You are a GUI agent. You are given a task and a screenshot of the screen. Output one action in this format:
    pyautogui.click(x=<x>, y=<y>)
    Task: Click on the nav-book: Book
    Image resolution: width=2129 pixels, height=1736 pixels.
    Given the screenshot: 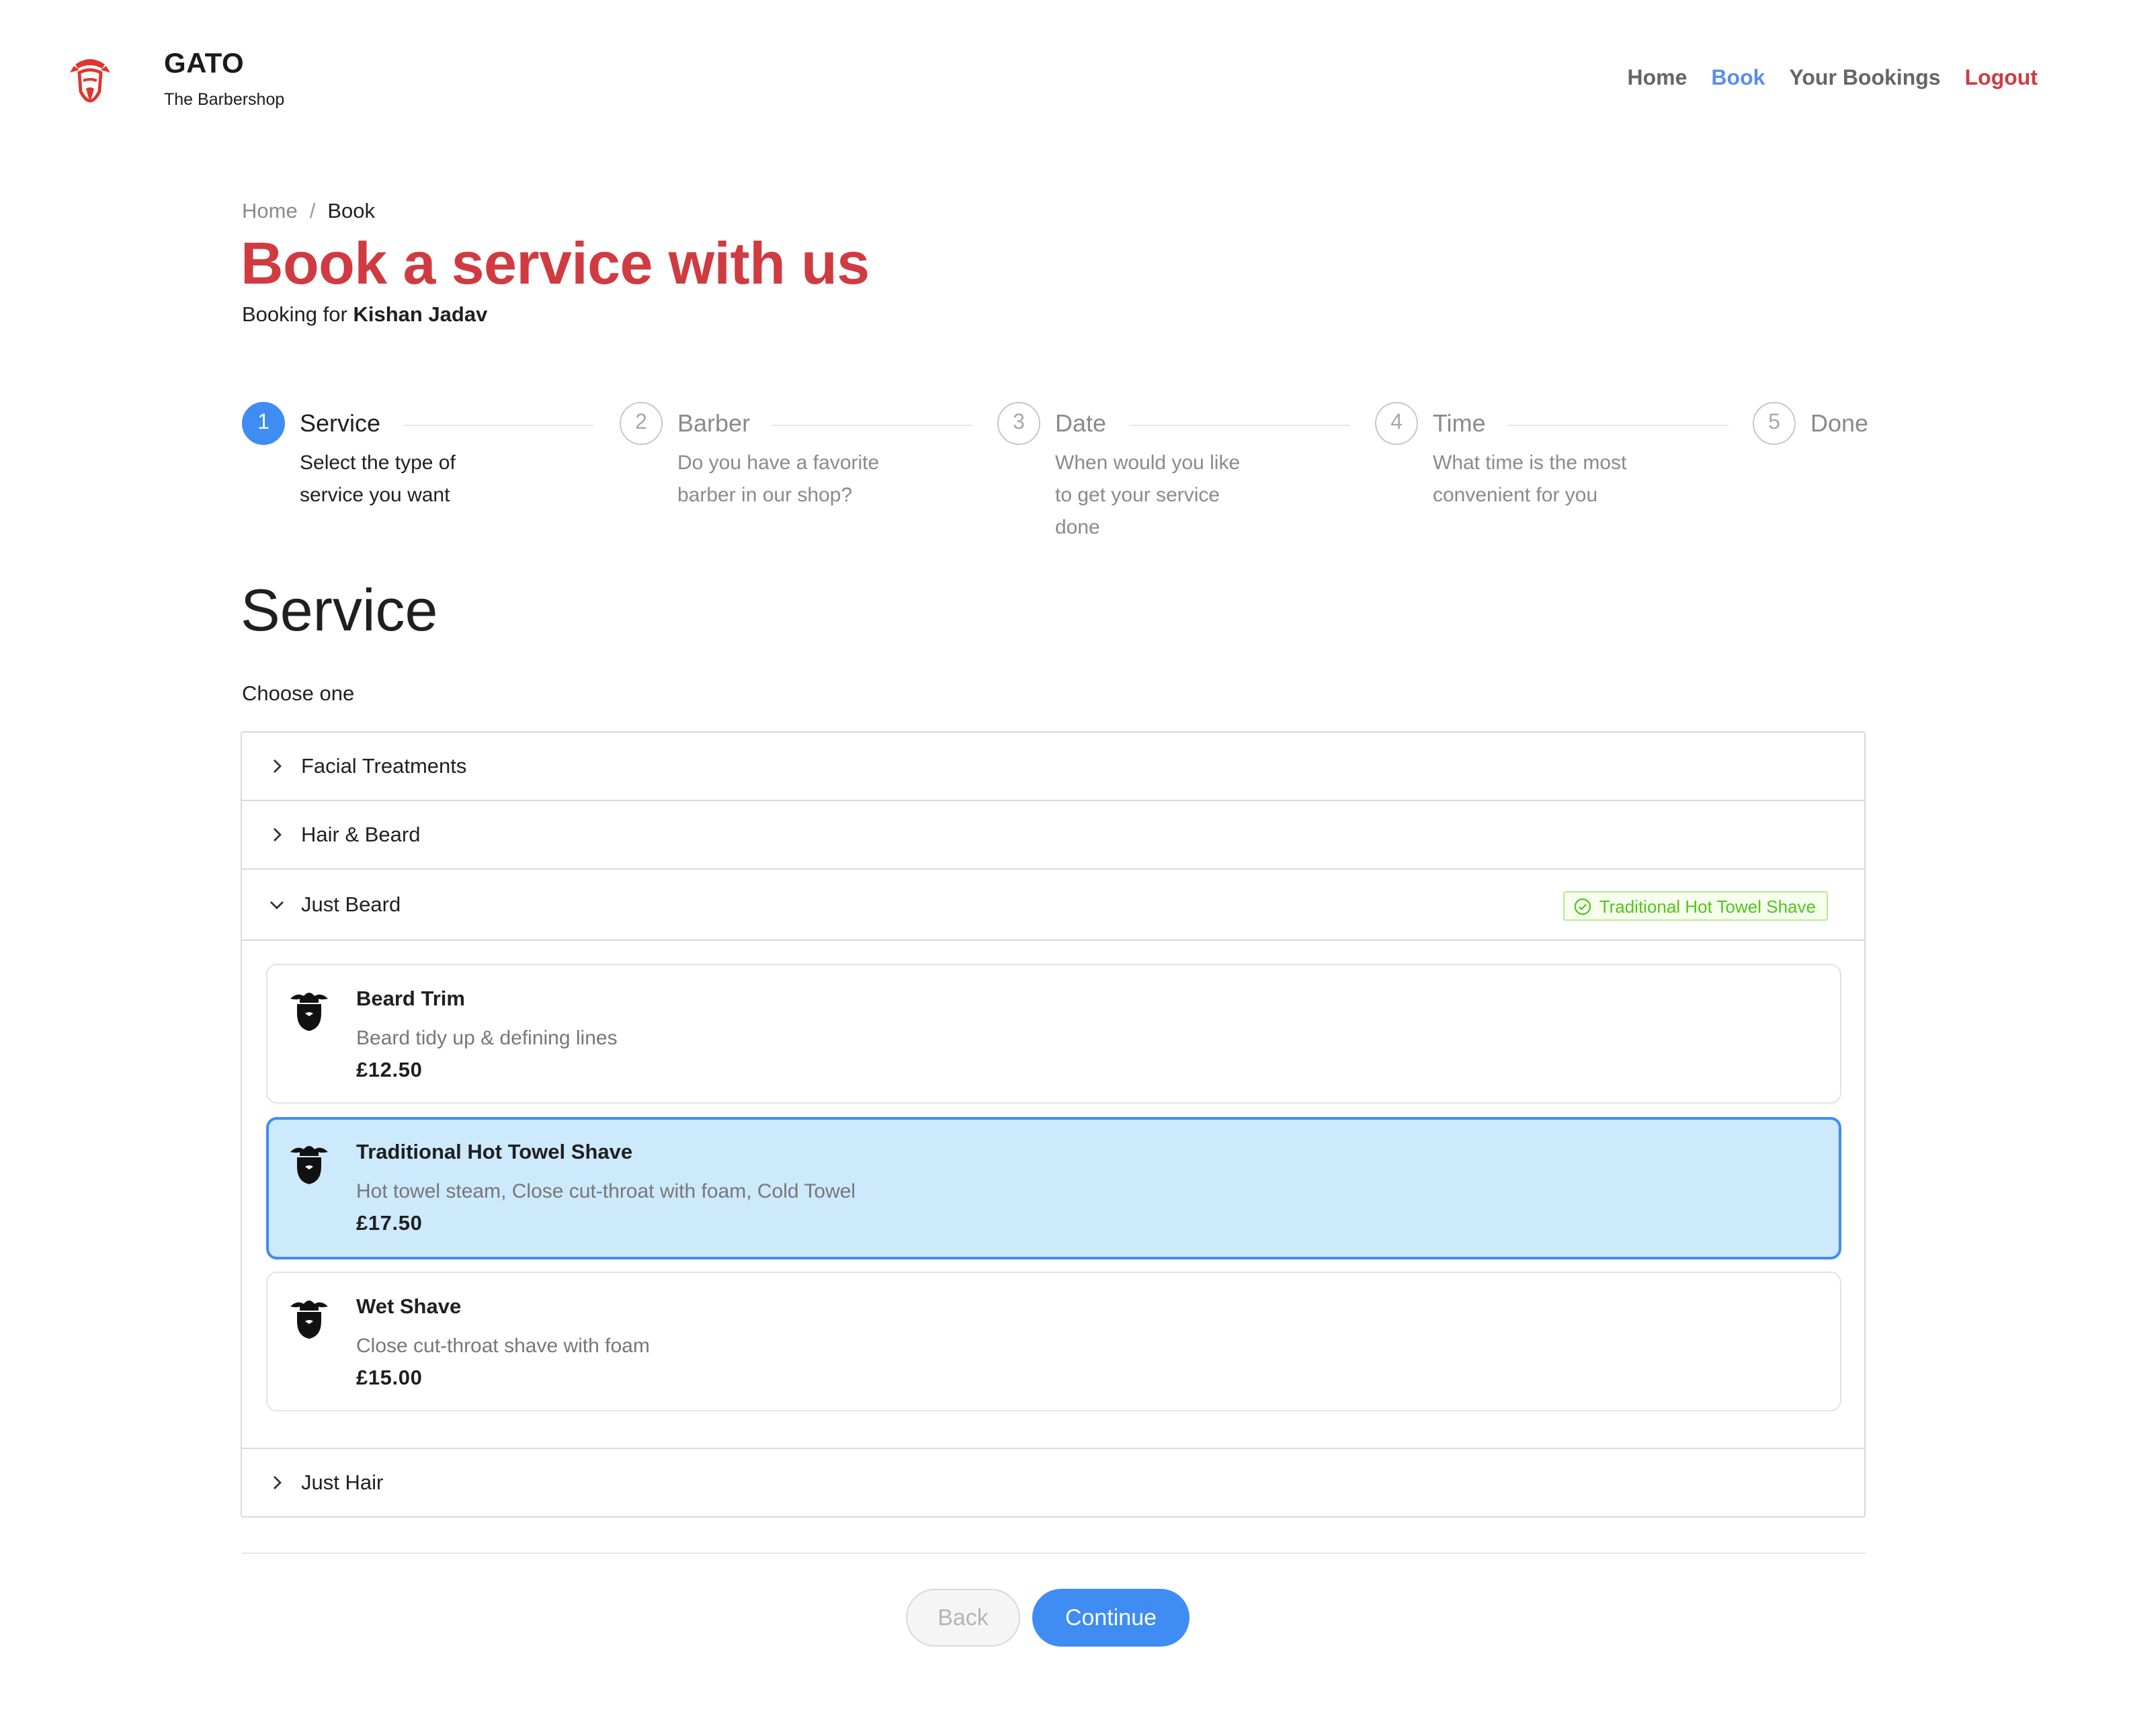 What is the action you would take?
    pyautogui.click(x=1738, y=79)
    